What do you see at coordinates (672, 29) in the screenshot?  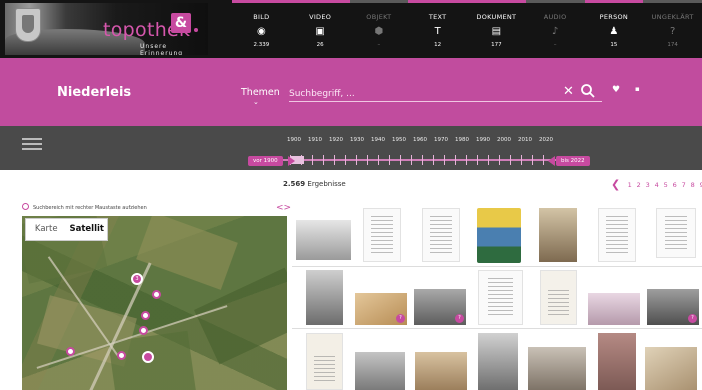 I see `category-ungeklärt: UNGEKLÄRT? 174` at bounding box center [672, 29].